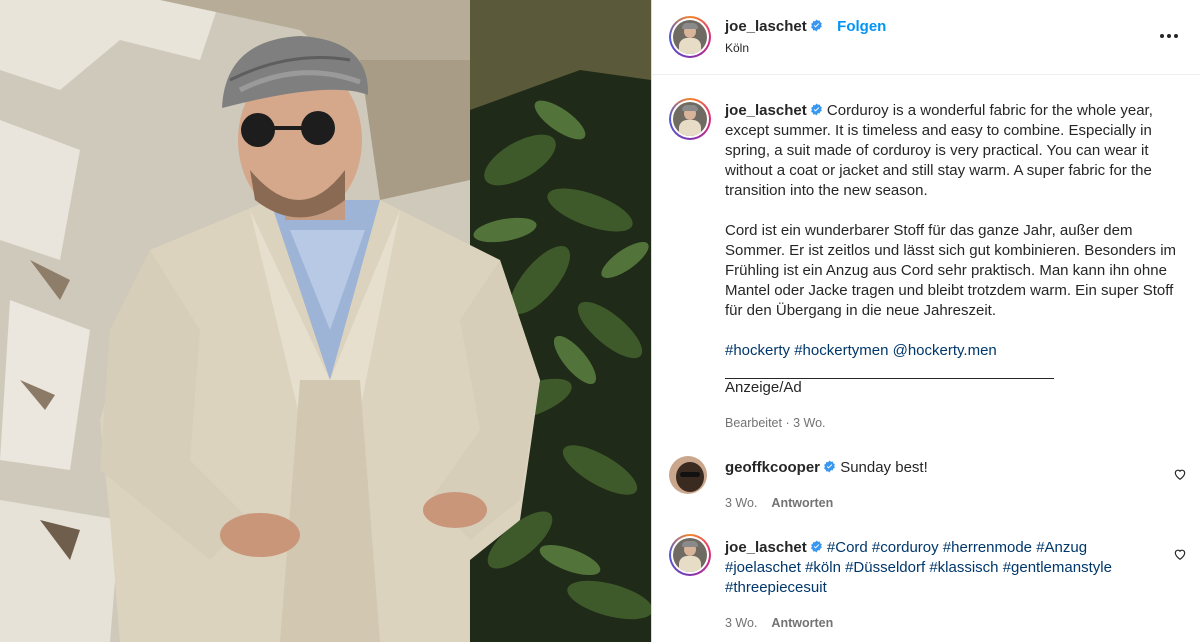 The width and height of the screenshot is (1200, 642). Describe the element at coordinates (690, 37) in the screenshot. I see `author-avatar` at that location.